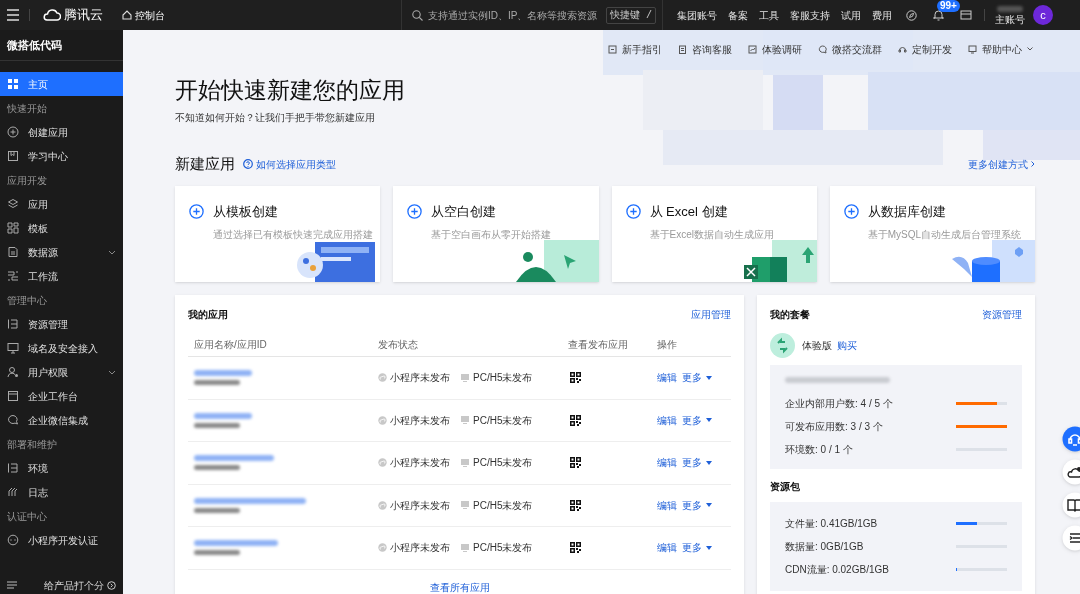 The height and width of the screenshot is (594, 1080). What do you see at coordinates (711, 234) in the screenshot?
I see `card-description: 基于Excel数据自动生成应用` at bounding box center [711, 234].